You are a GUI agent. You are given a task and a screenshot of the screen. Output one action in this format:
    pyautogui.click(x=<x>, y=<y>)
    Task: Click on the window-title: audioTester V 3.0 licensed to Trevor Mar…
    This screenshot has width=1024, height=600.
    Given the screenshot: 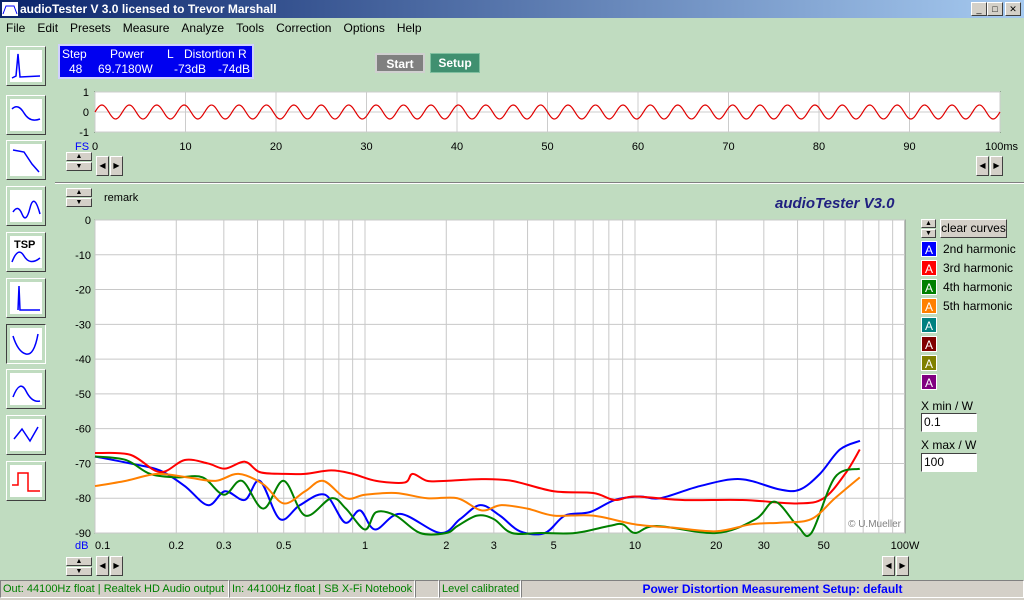 What is the action you would take?
    pyautogui.click(x=148, y=9)
    